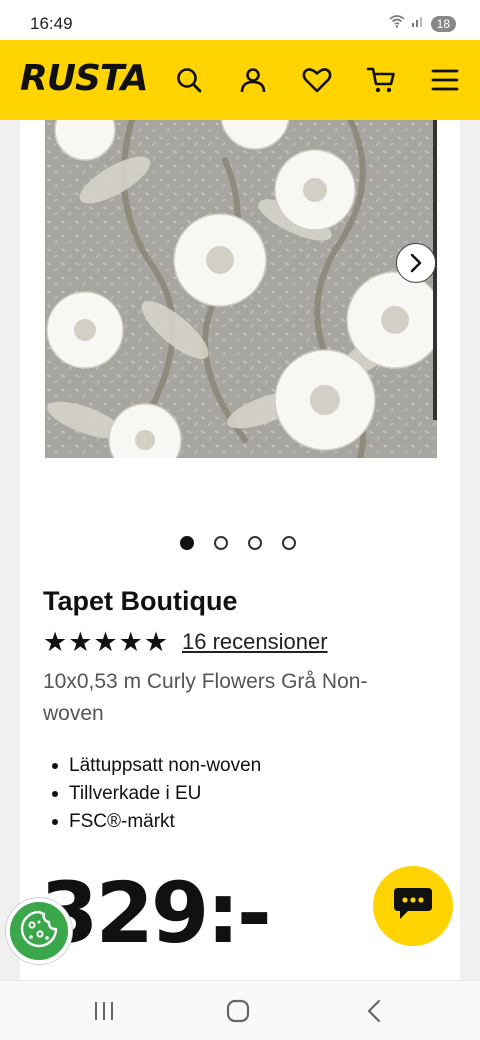 This screenshot has width=480, height=1040. What do you see at coordinates (84, 78) in the screenshot?
I see `rusta-logo: RUSTA` at bounding box center [84, 78].